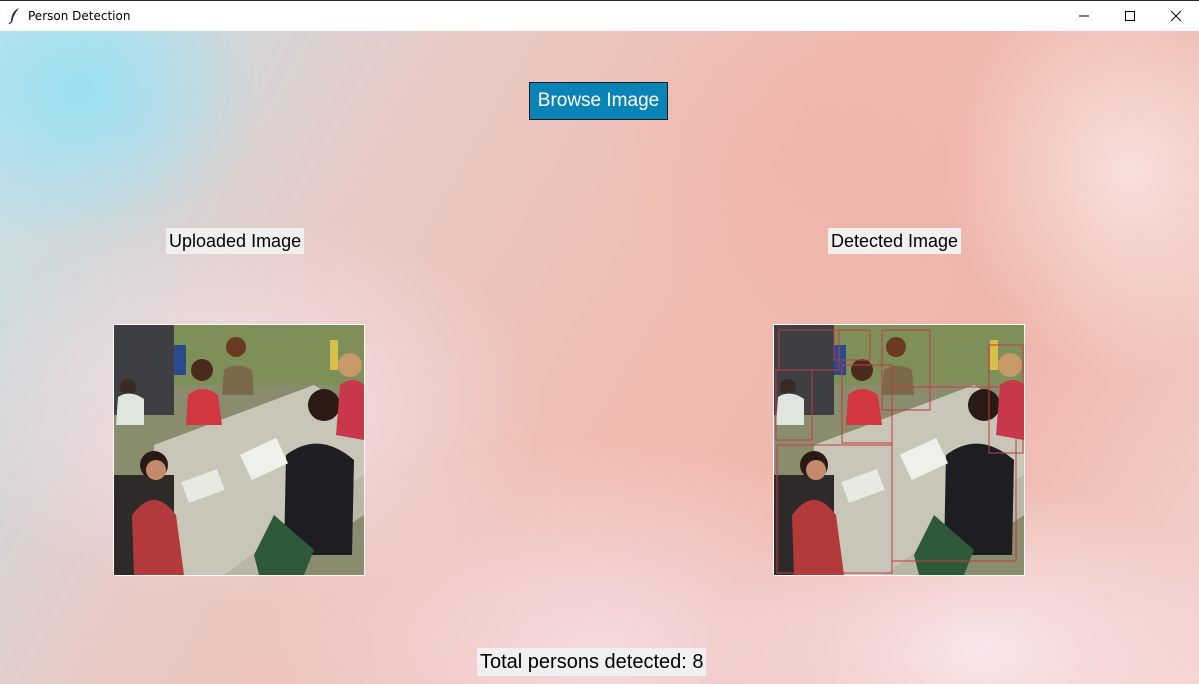  I want to click on maximize-button, so click(1130, 16).